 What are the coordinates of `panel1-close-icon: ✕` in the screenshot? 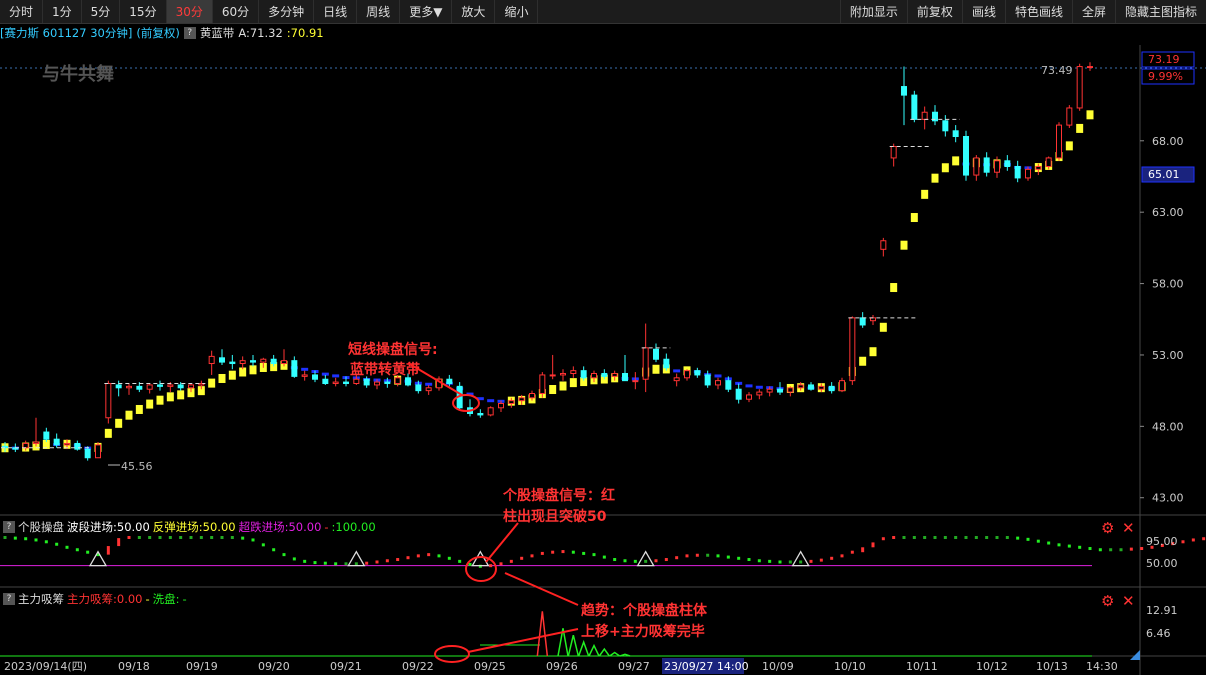 It's located at (1128, 528).